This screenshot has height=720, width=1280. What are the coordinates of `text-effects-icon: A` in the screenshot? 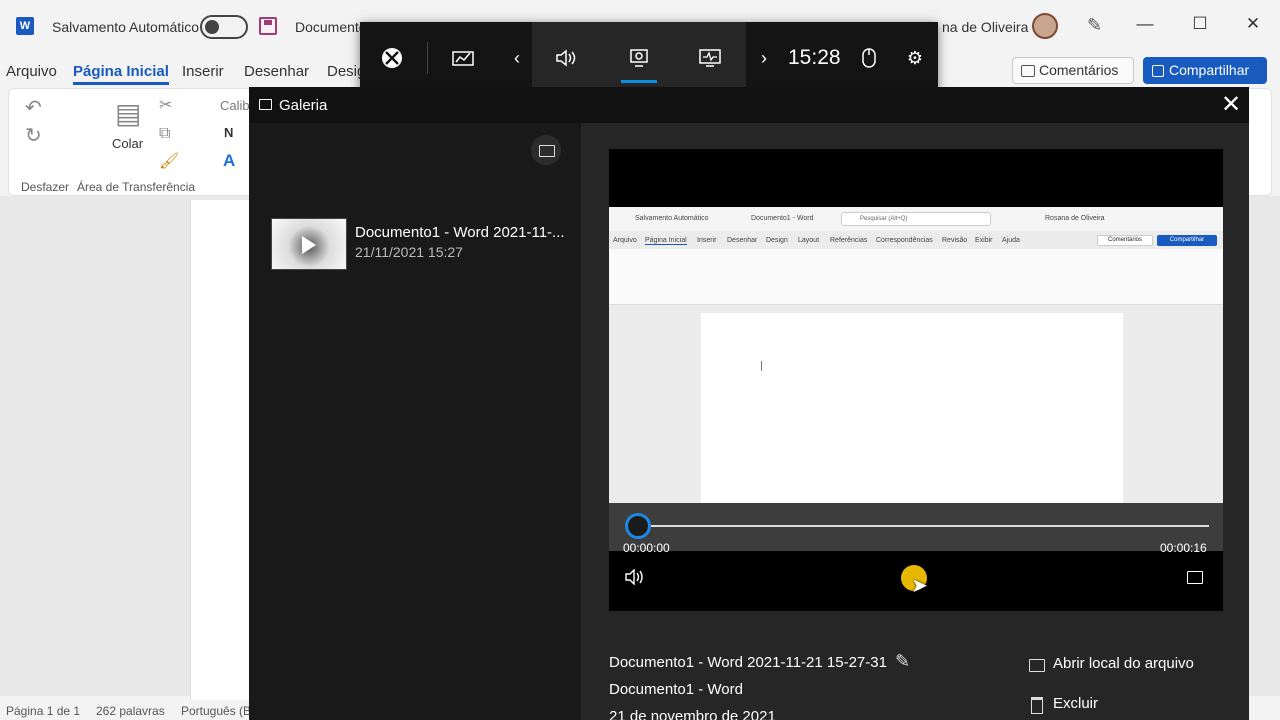 It's located at (229, 161).